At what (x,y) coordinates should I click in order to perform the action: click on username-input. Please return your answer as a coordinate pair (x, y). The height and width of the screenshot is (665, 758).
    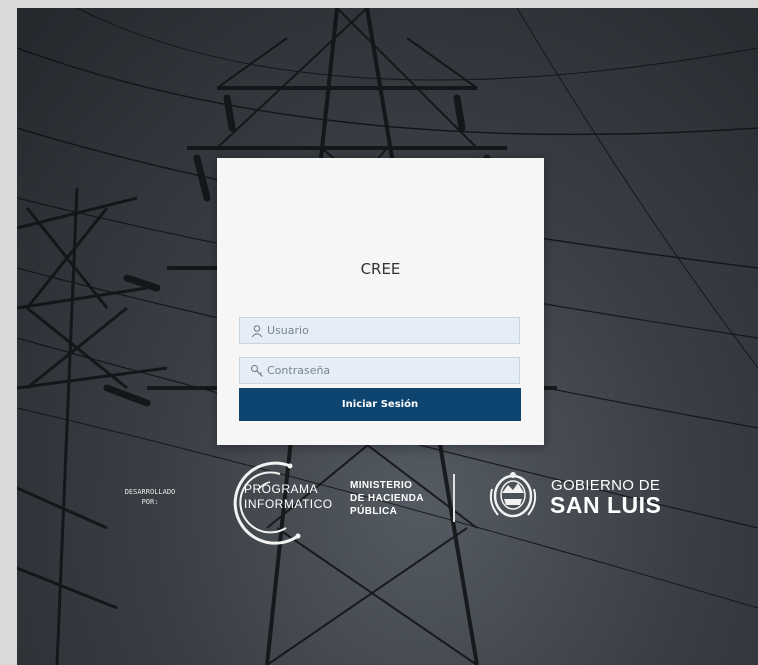
    Looking at the image, I should click on (389, 330).